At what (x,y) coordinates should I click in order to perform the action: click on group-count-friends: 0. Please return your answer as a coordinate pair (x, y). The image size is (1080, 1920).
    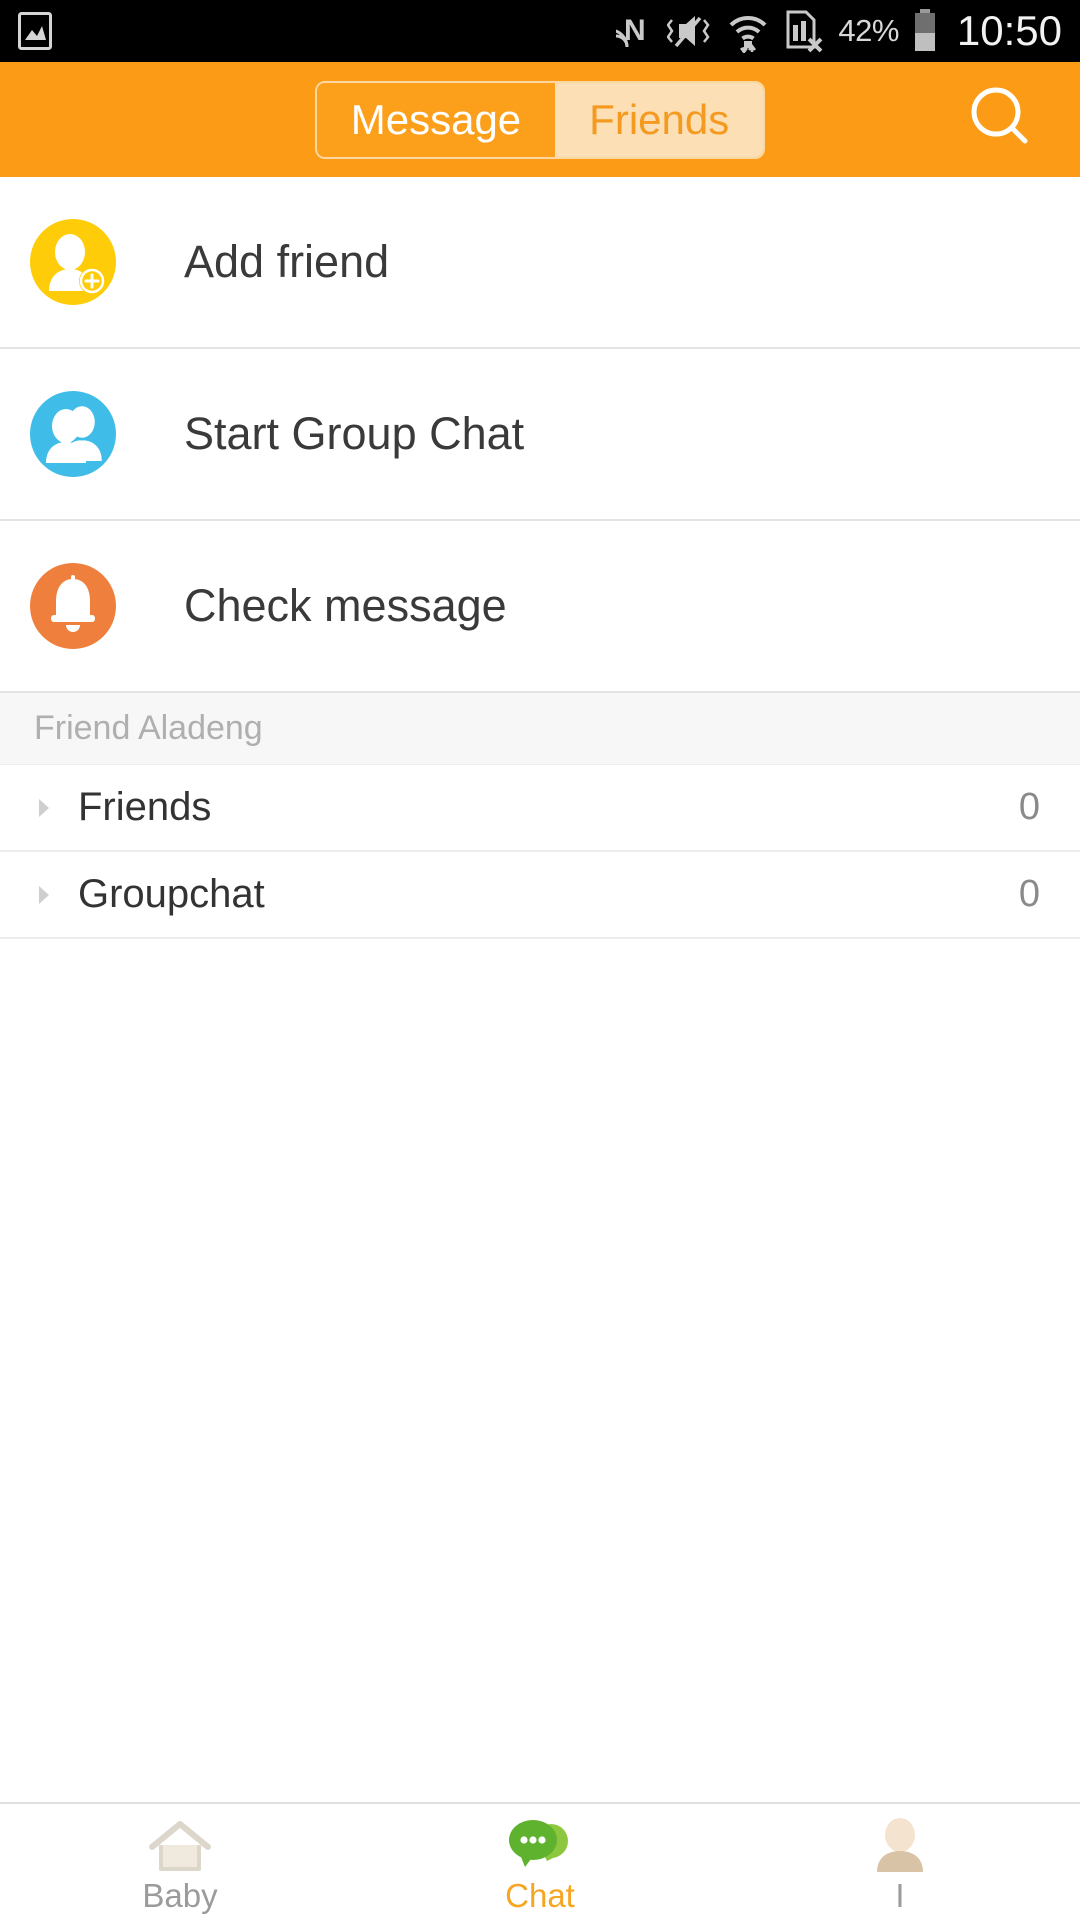
    Looking at the image, I should click on (1029, 807).